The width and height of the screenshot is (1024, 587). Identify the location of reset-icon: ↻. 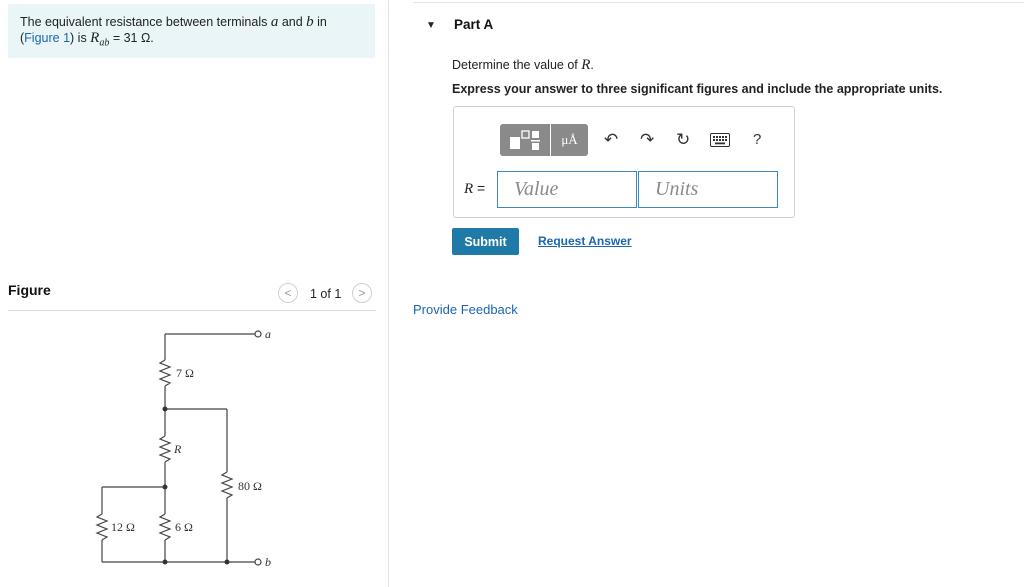
(683, 140).